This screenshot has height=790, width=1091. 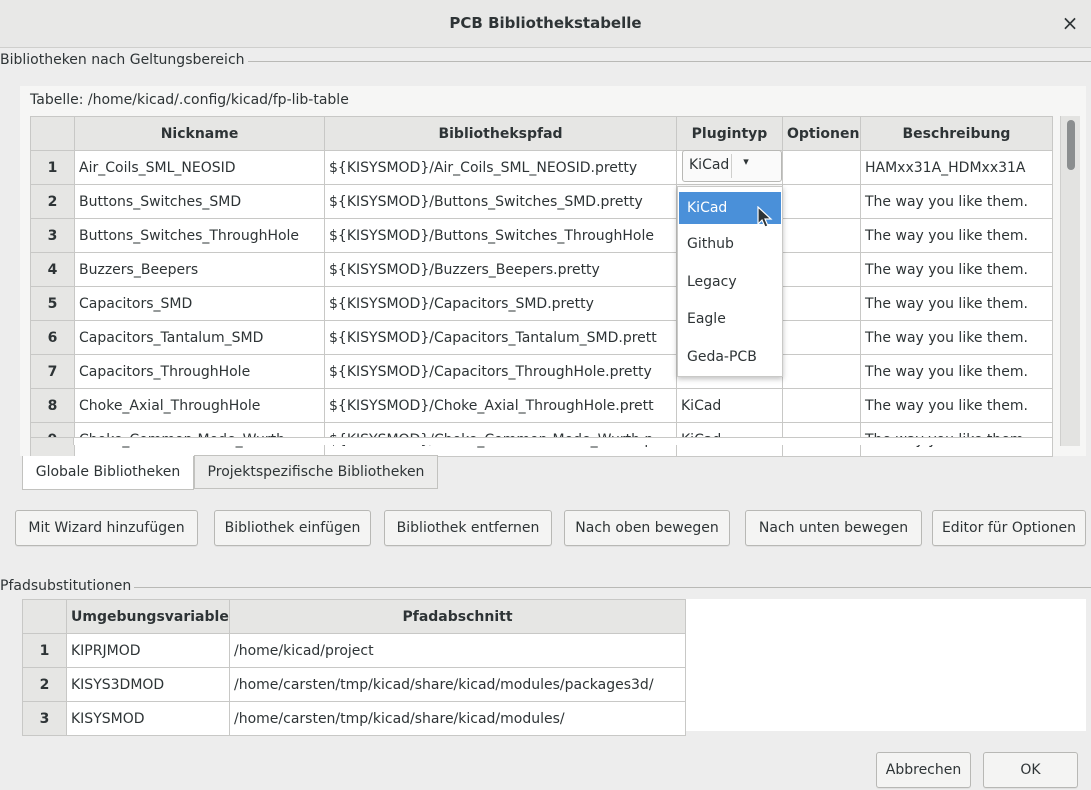 I want to click on title-bar: PCB Bibliothekstabelle ×, so click(x=545, y=24).